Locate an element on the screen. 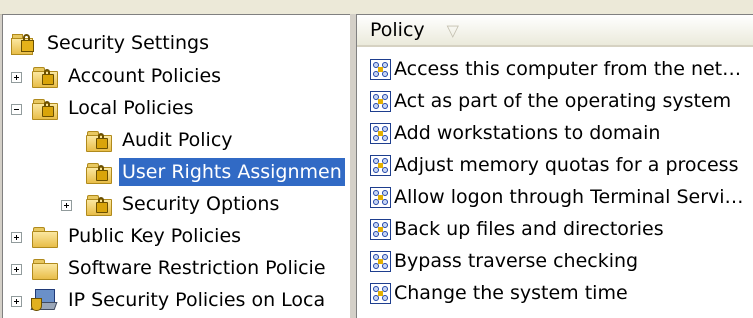  tree-item-label: IP Security Policies on Loca is located at coordinates (197, 300).